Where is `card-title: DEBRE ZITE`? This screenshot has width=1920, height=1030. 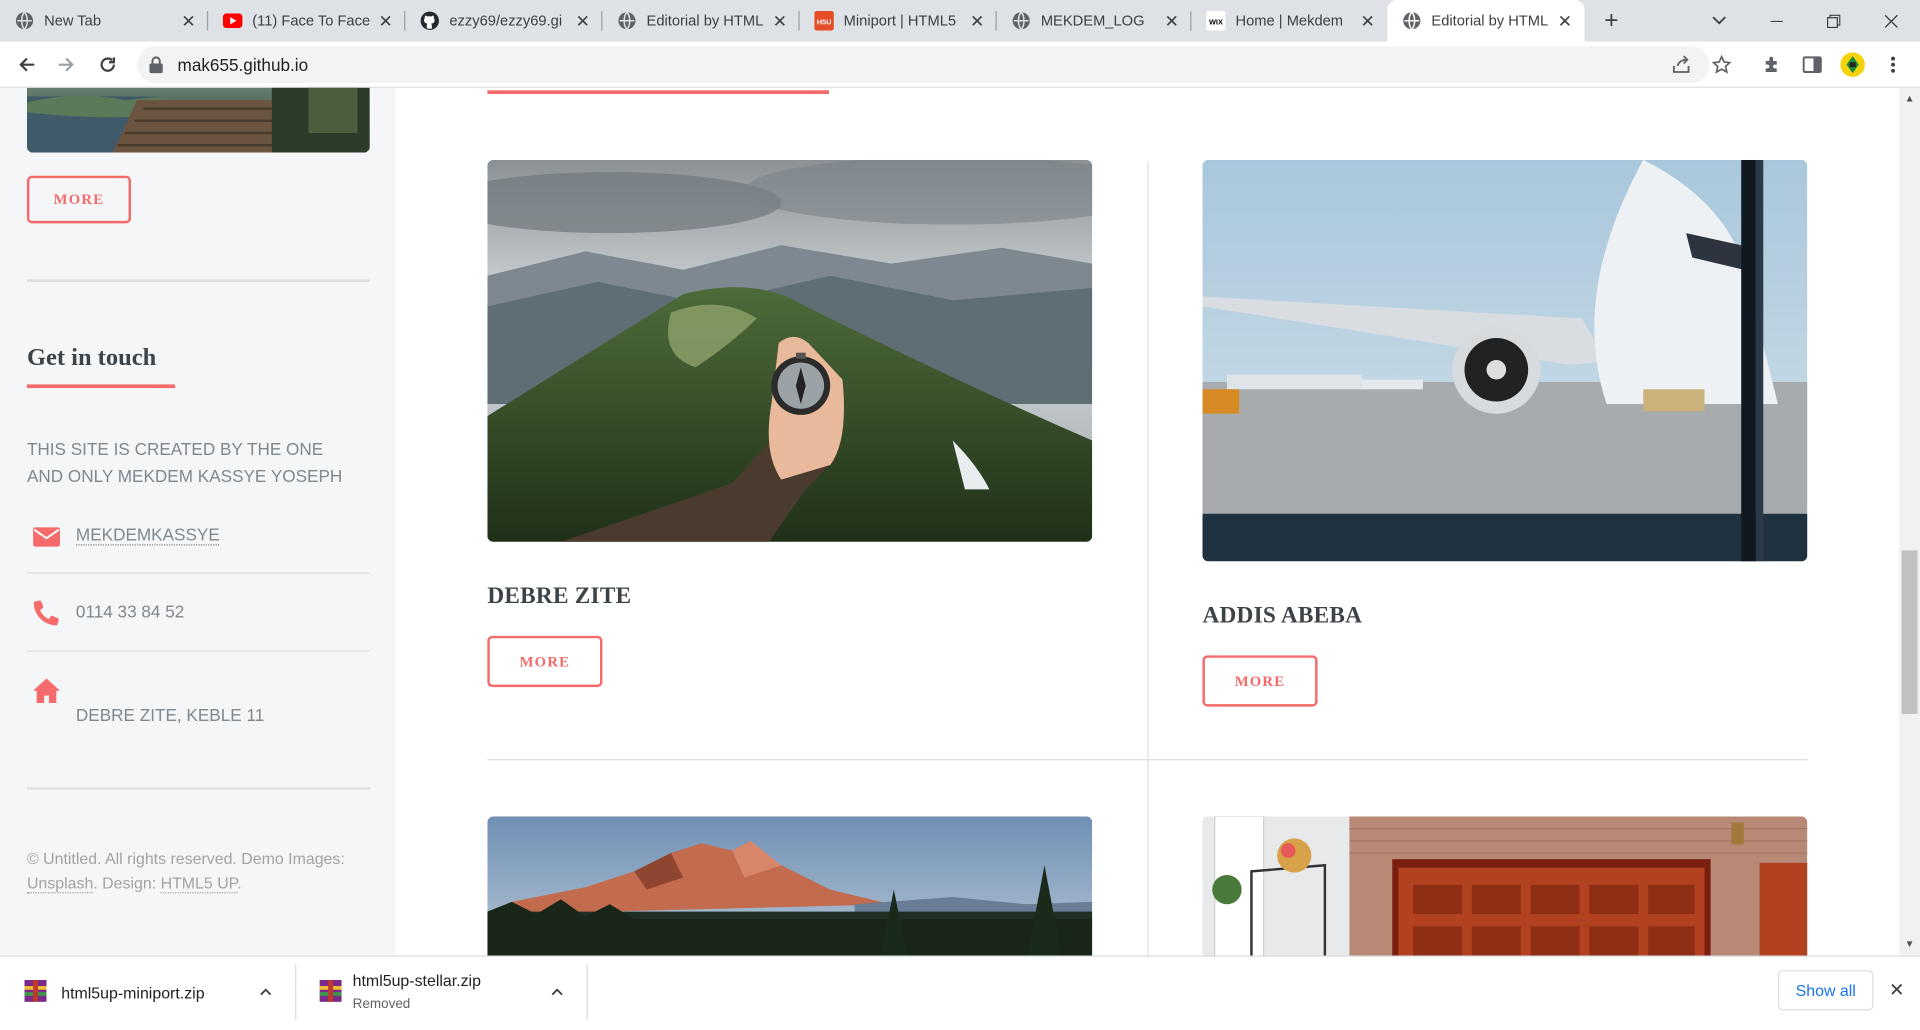
card-title: DEBRE ZITE is located at coordinates (559, 596).